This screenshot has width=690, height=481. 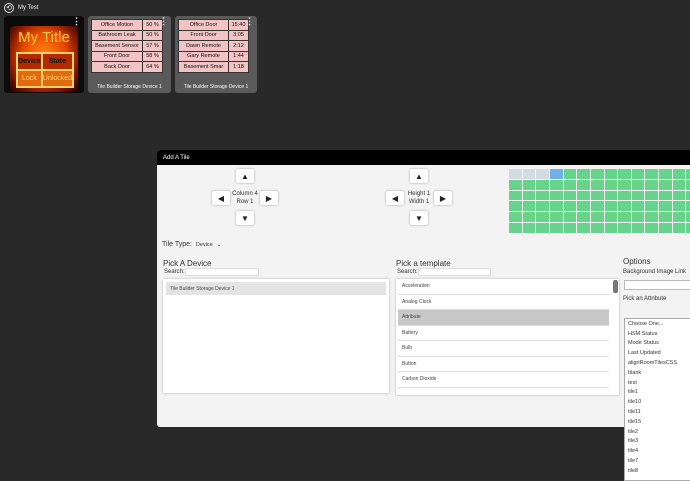 I want to click on attribute-option: tile8, so click(x=657, y=471).